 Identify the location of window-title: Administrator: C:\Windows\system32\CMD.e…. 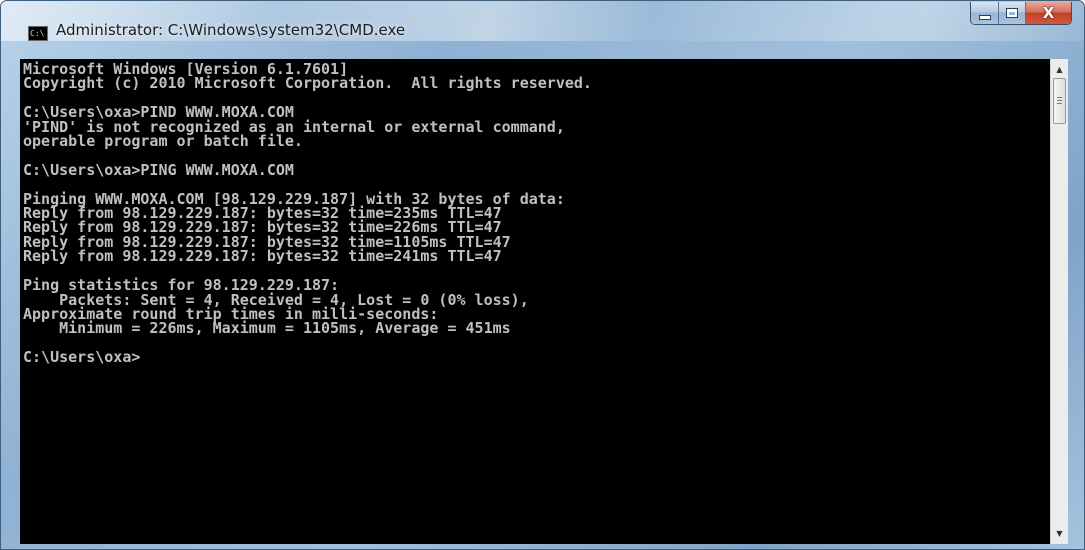
(231, 30).